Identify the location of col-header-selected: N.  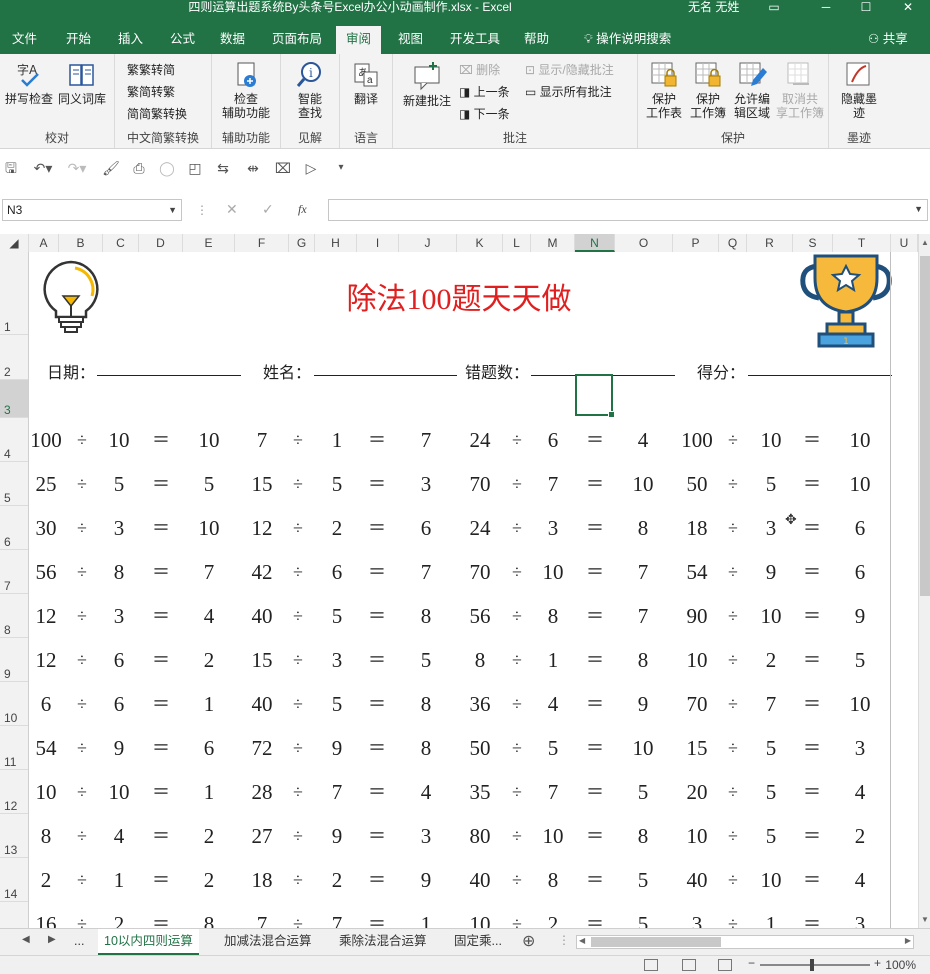
(595, 243).